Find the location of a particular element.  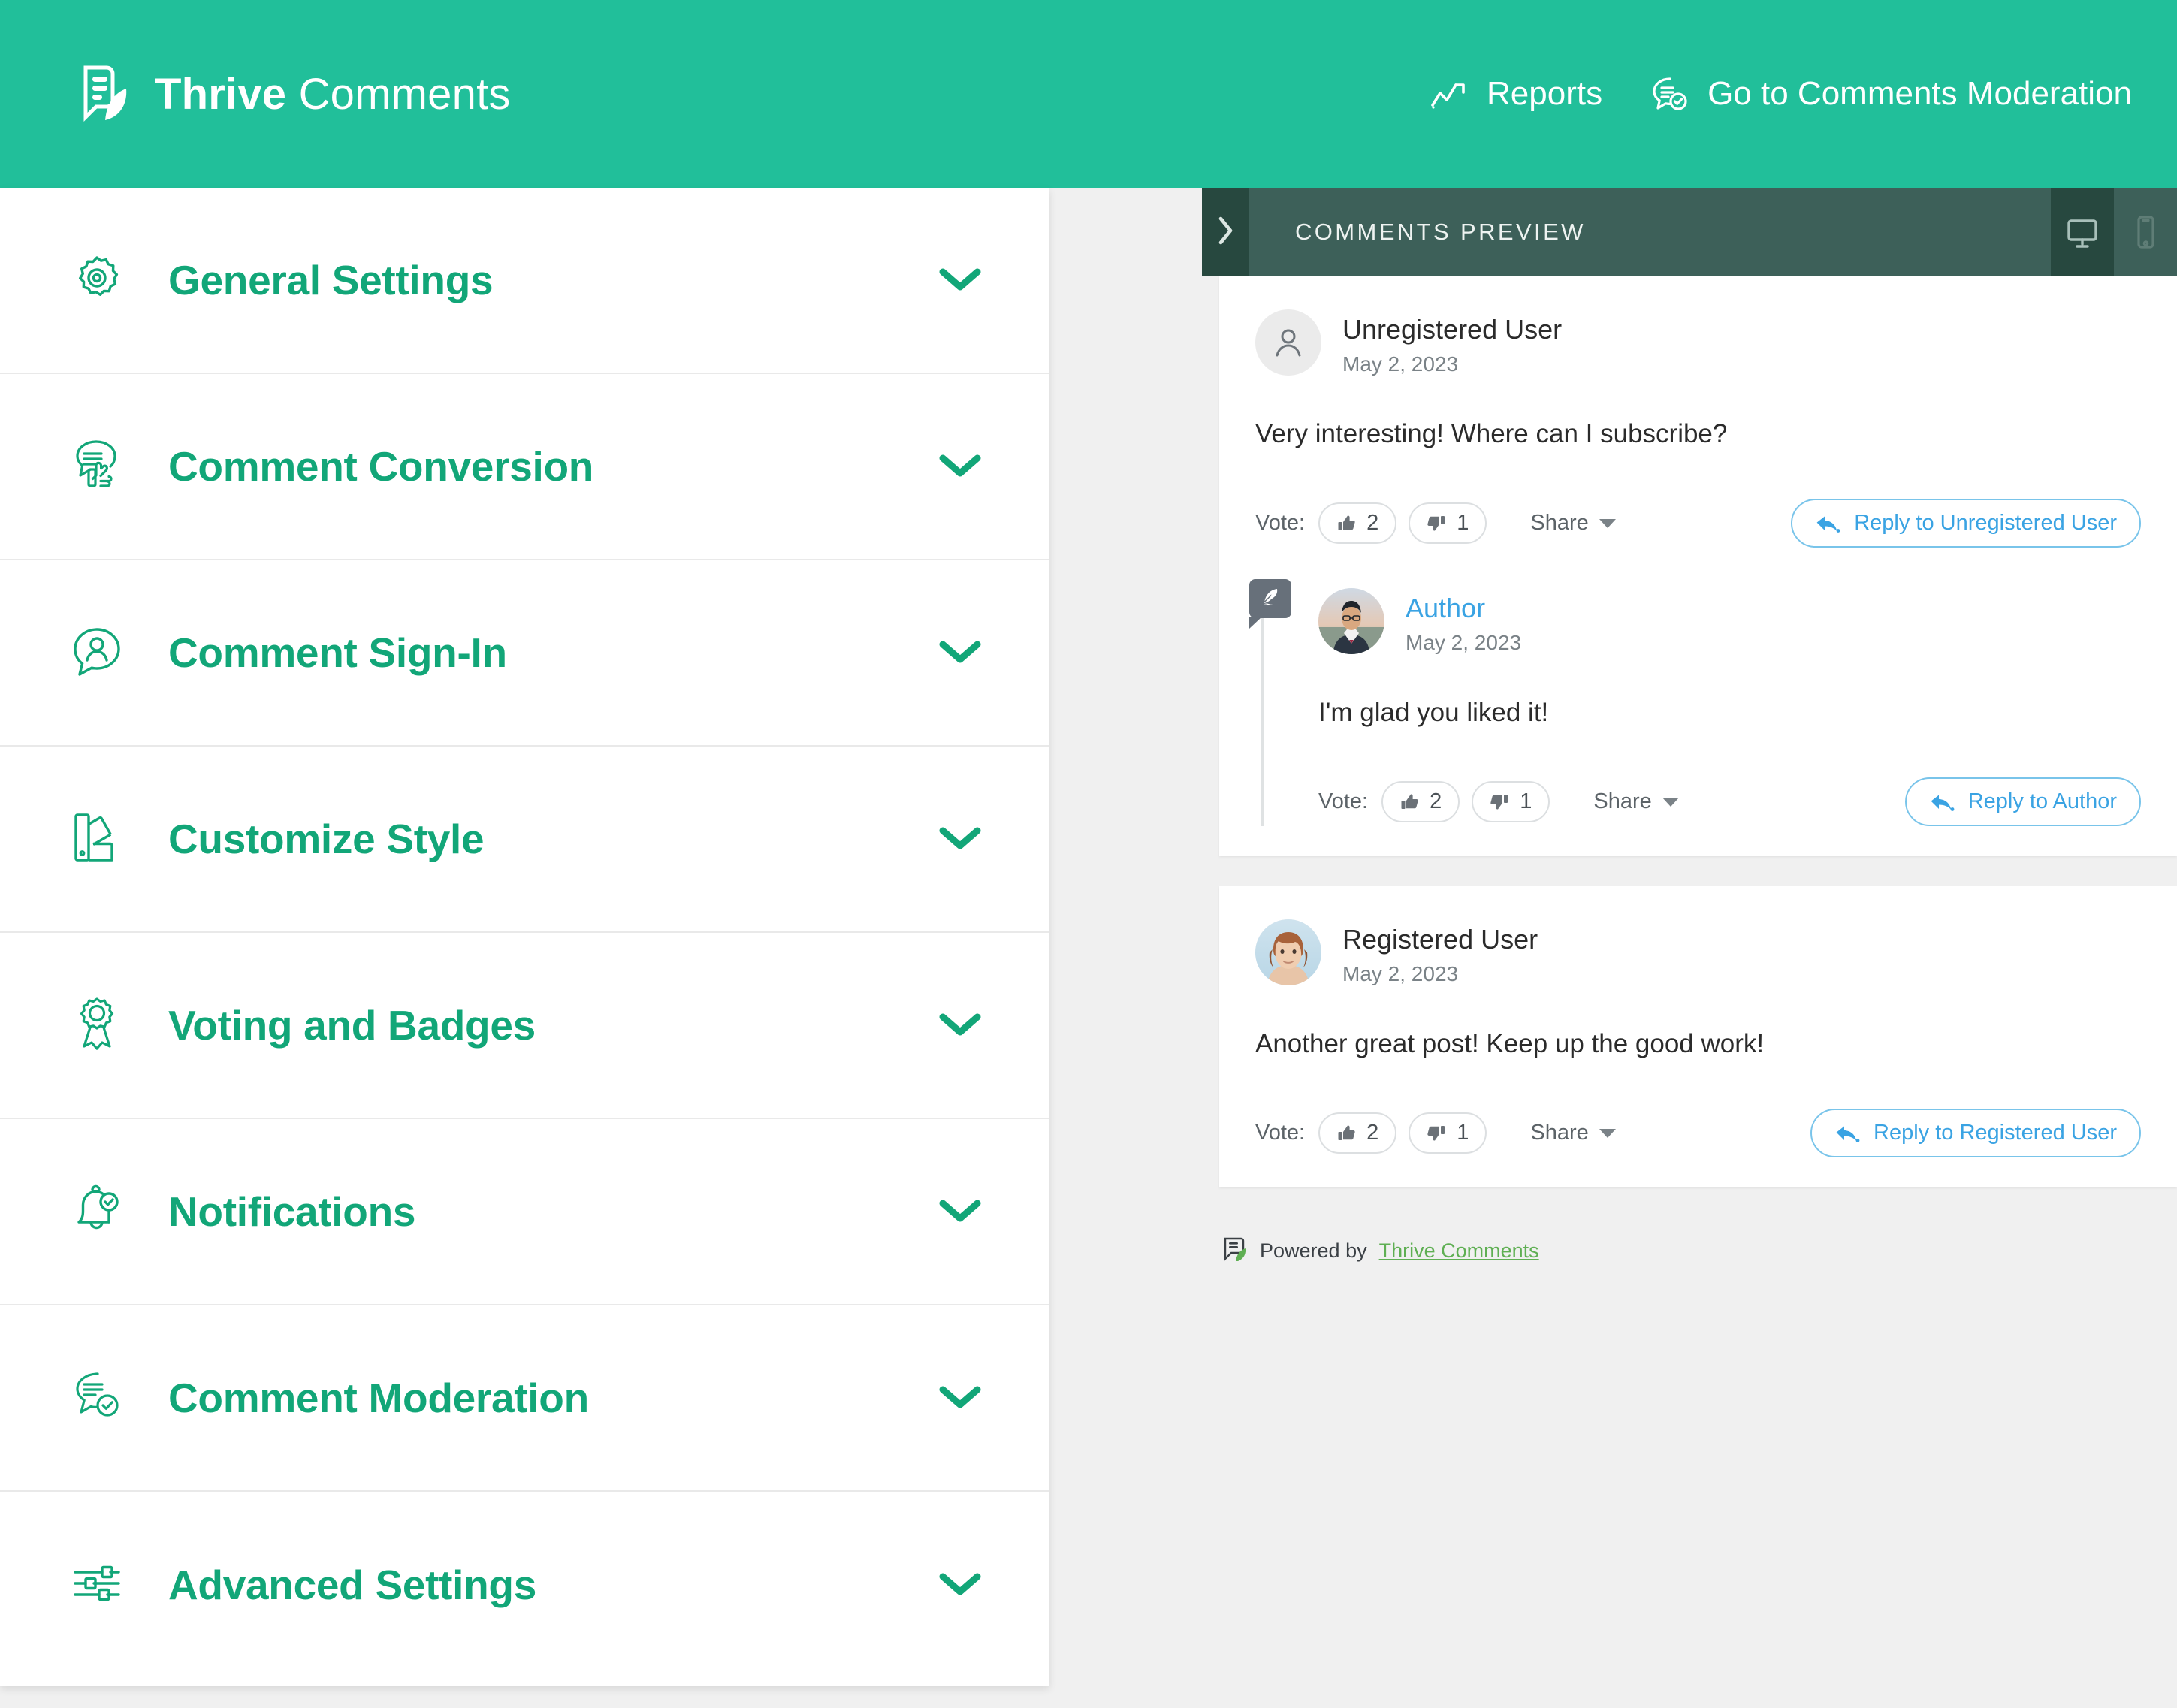

sidebar-item-customize-style: Customize Style is located at coordinates (524, 840).